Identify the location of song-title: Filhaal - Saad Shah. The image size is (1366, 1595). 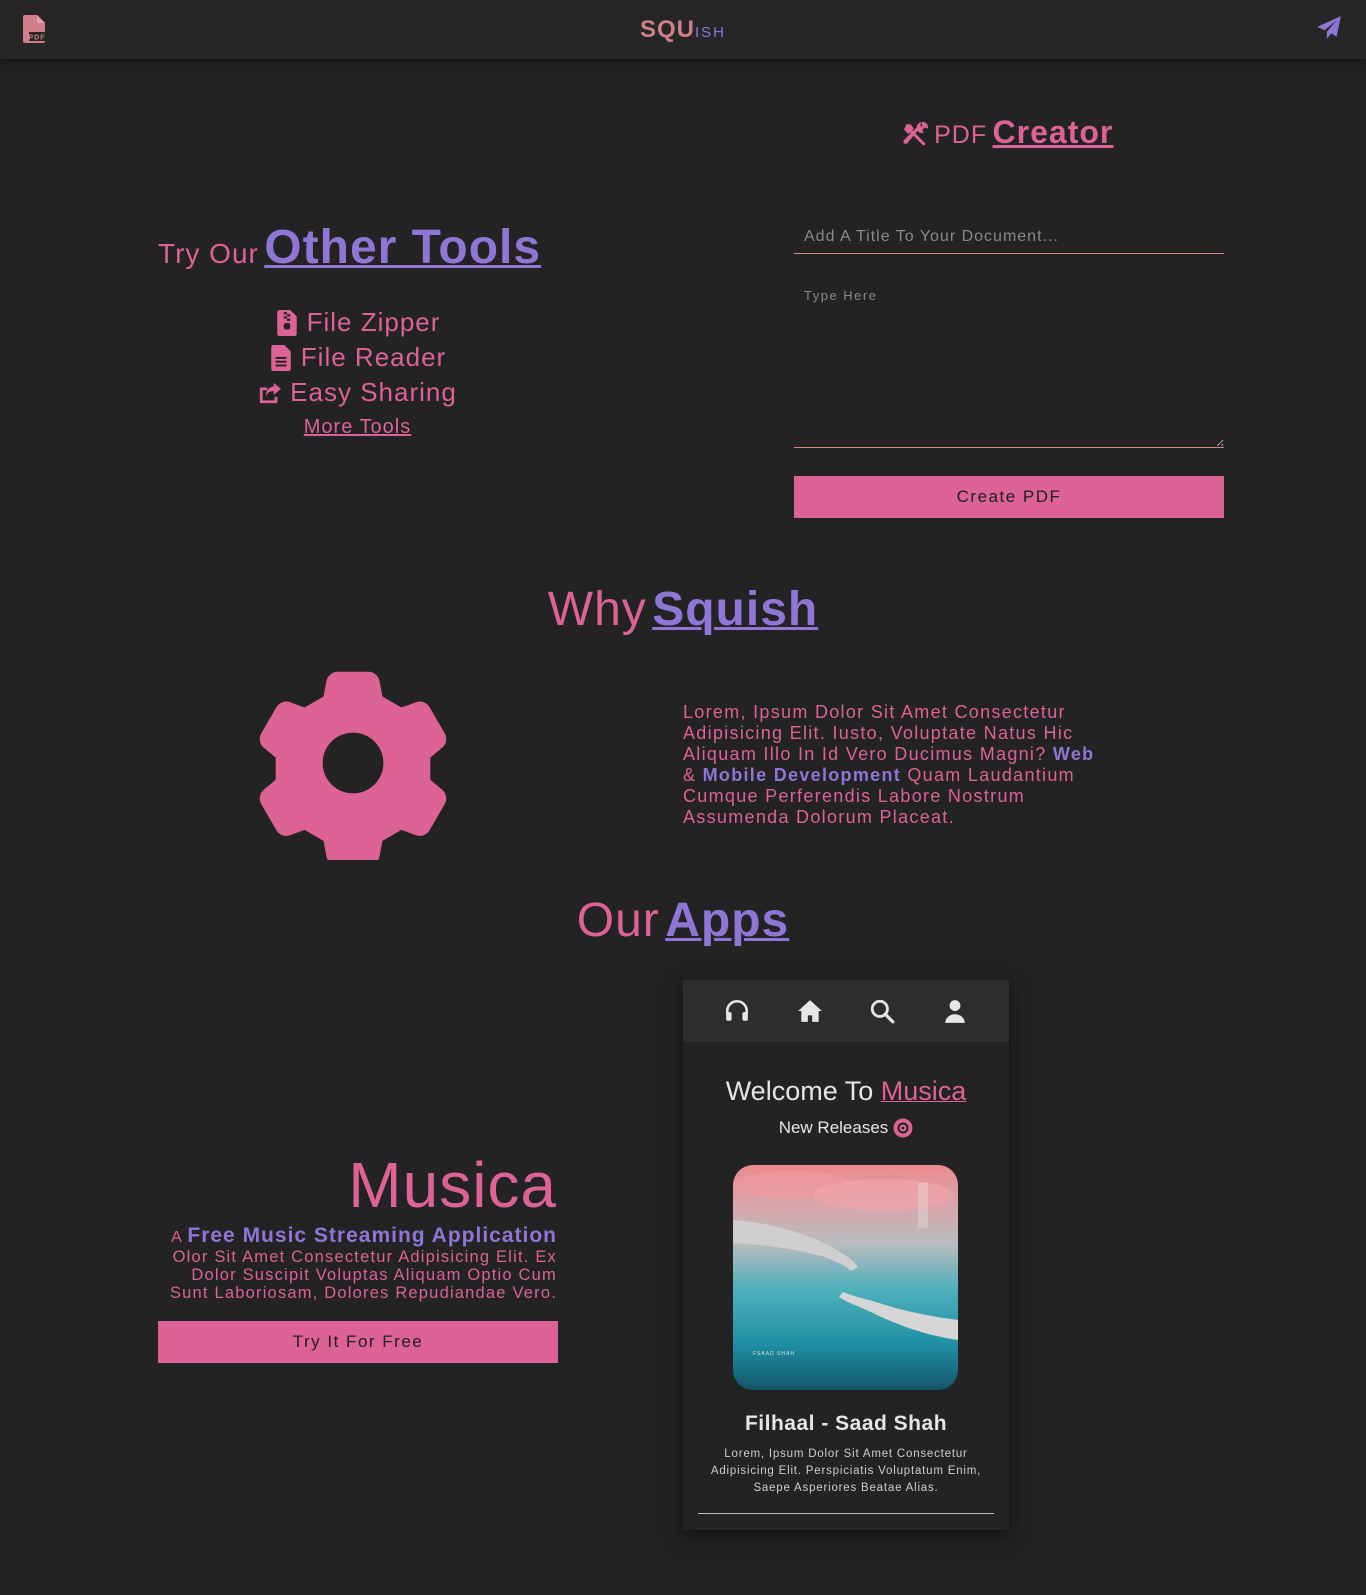
(846, 1423).